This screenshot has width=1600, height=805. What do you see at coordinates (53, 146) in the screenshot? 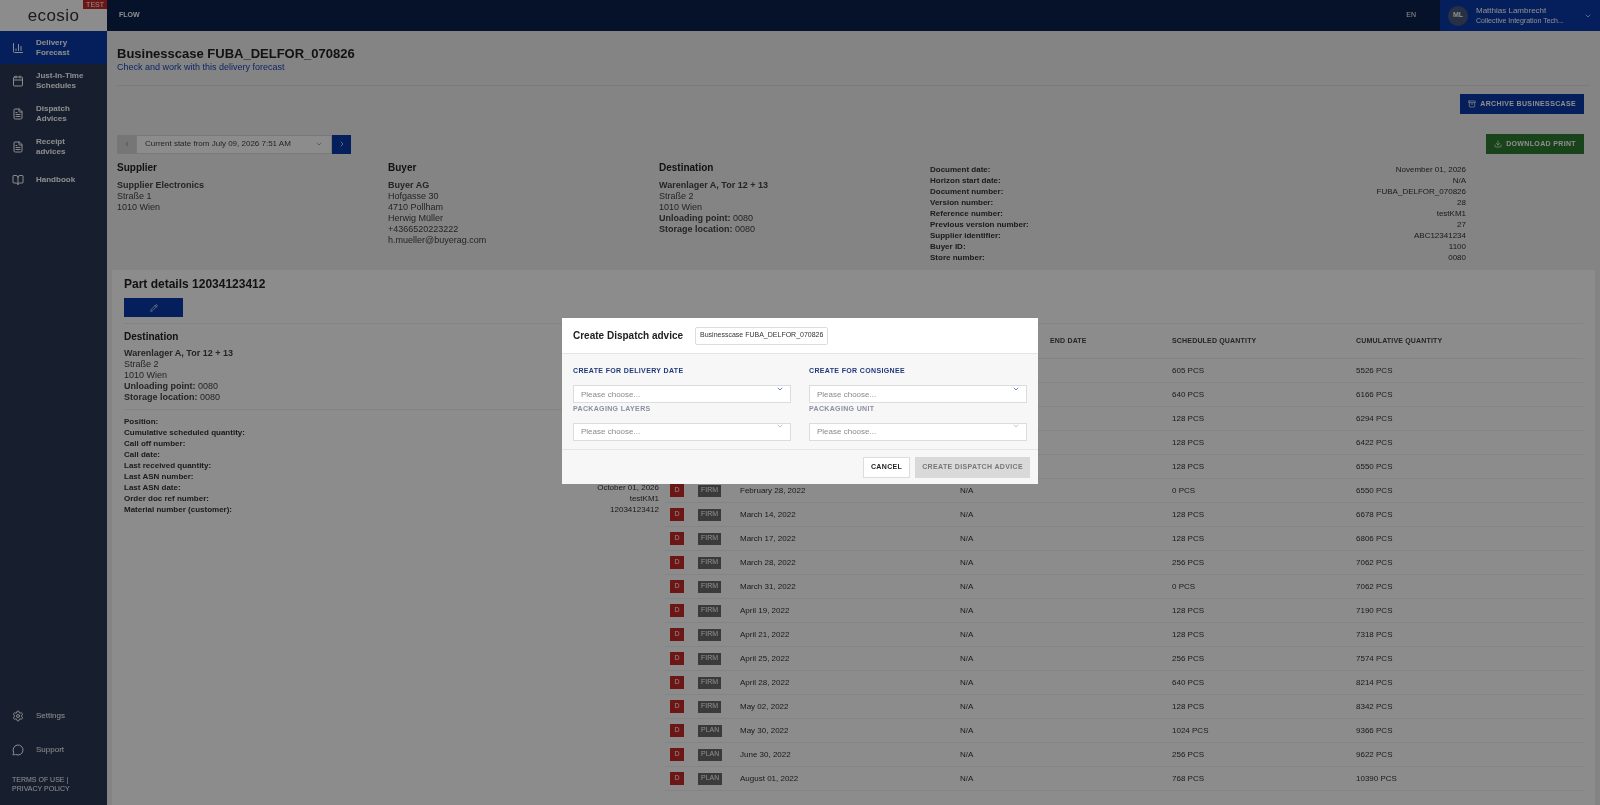
I see `sidebar-item: Receipt advices` at bounding box center [53, 146].